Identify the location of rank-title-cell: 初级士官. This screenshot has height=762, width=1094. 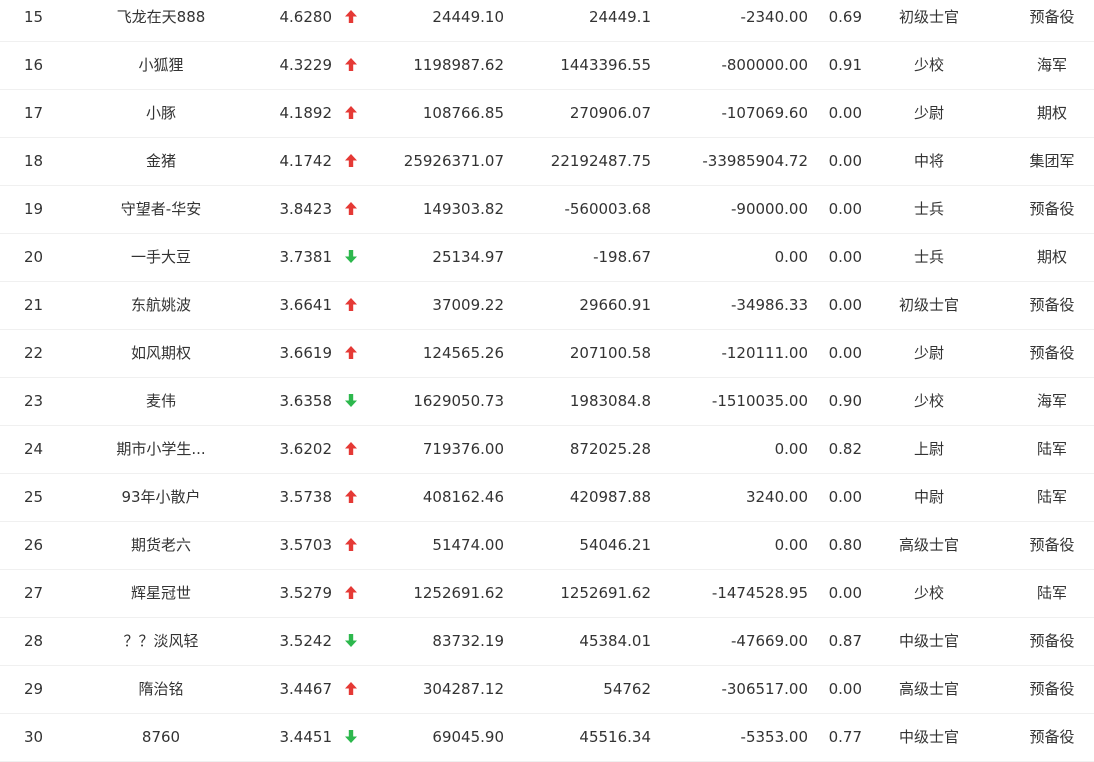
(928, 305).